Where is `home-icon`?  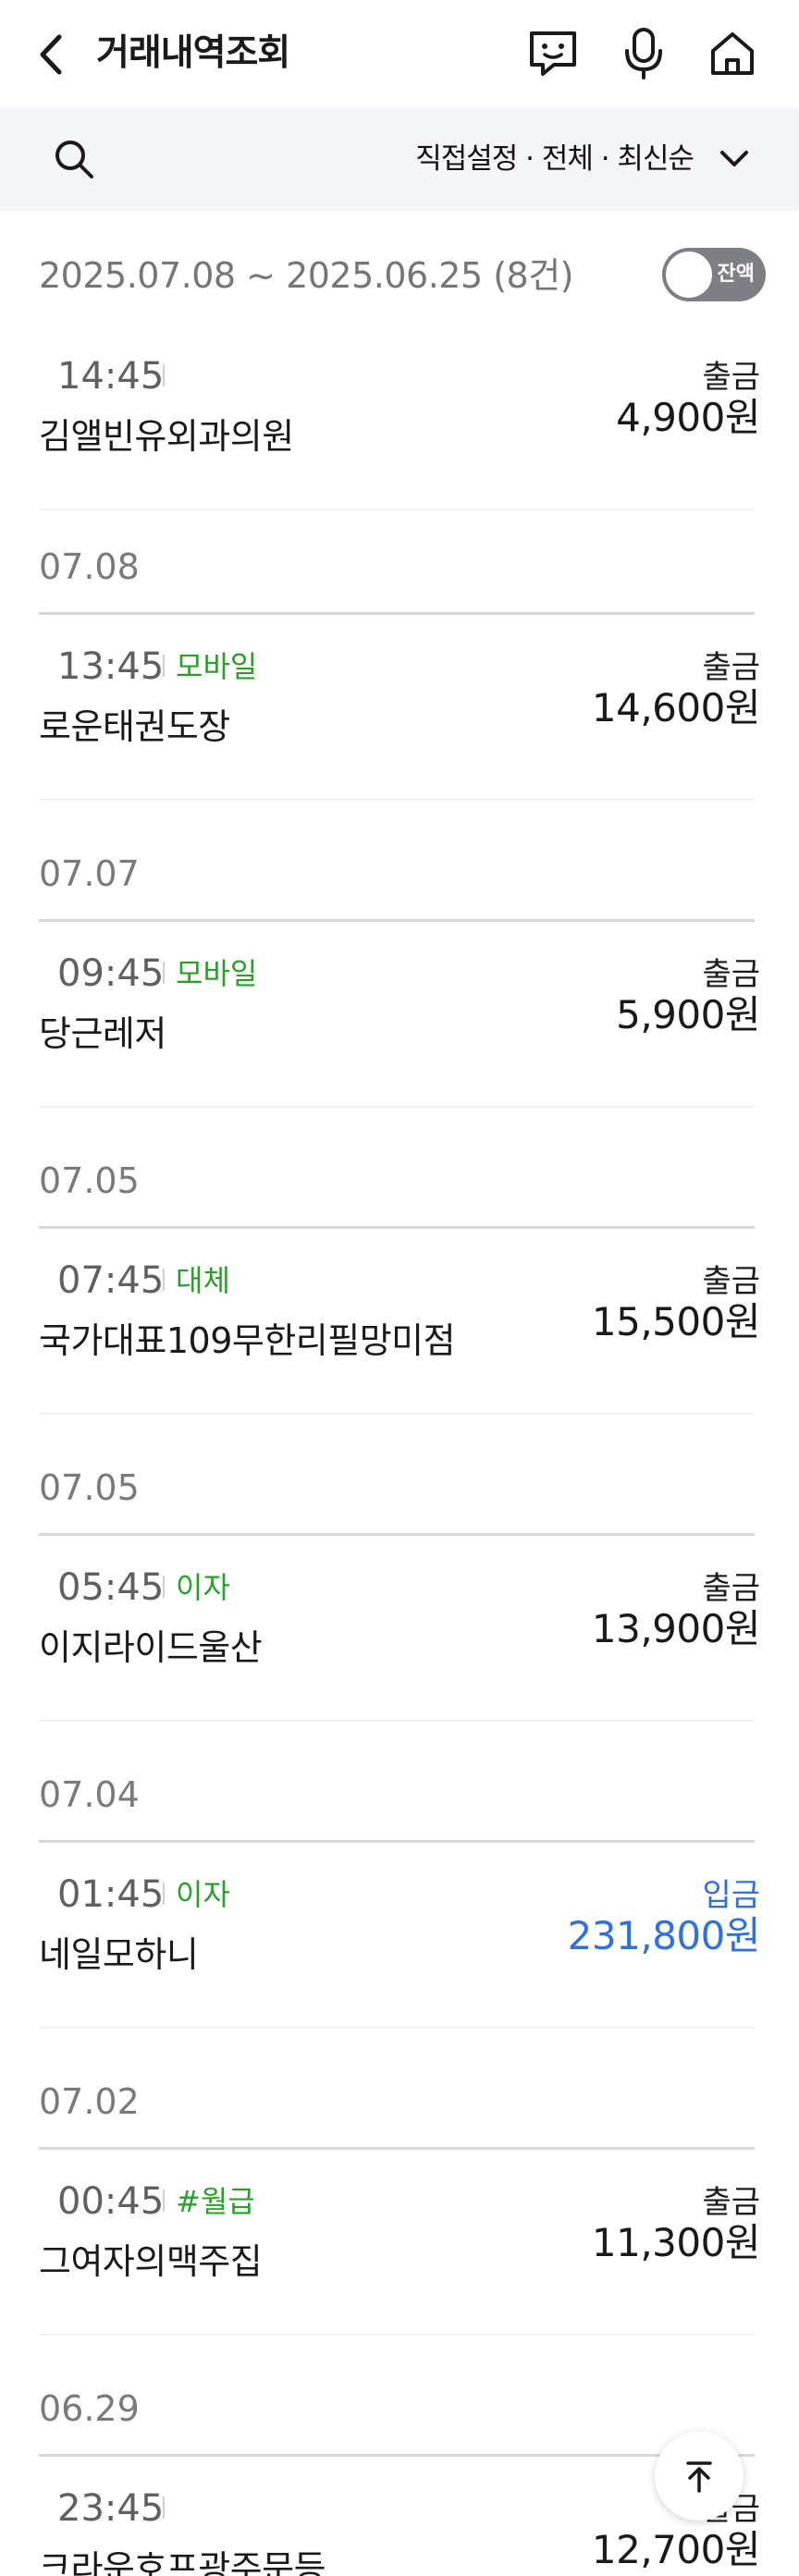 home-icon is located at coordinates (732, 54).